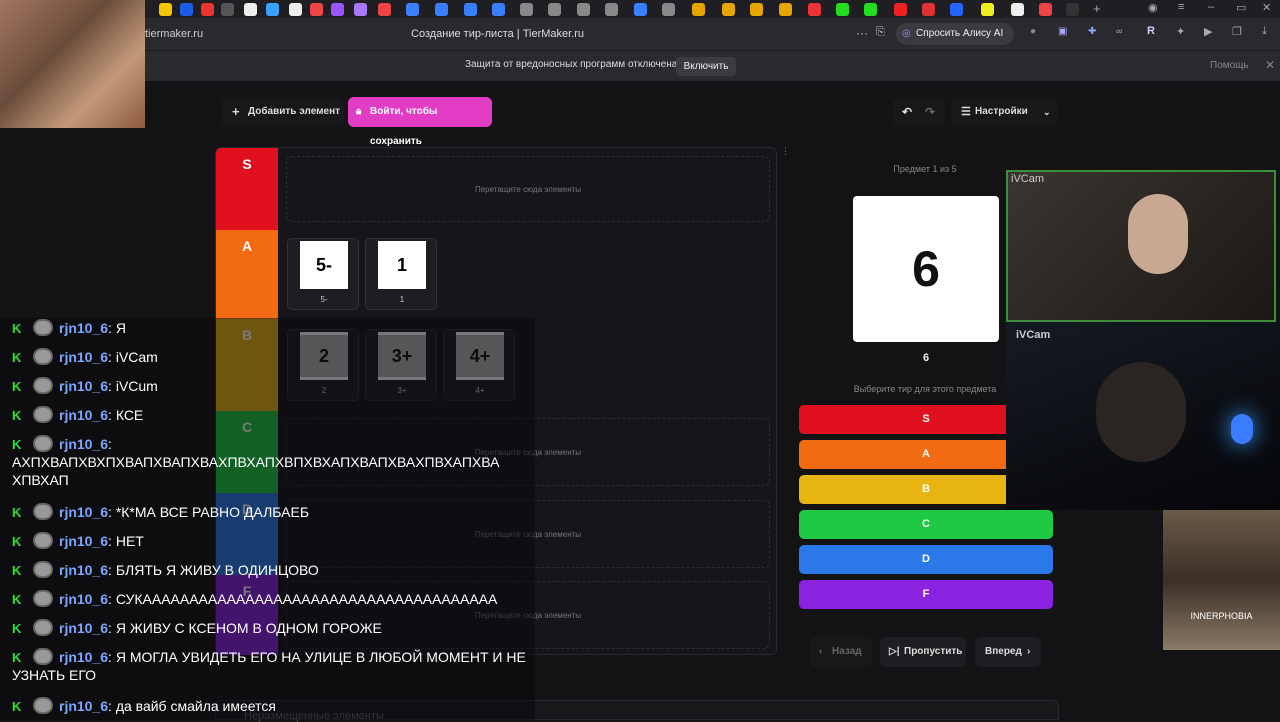 The width and height of the screenshot is (1280, 722). Describe the element at coordinates (420, 122) in the screenshot. I see `login-save-button: 🔒︎ Войти, чтобы сохранить` at that location.